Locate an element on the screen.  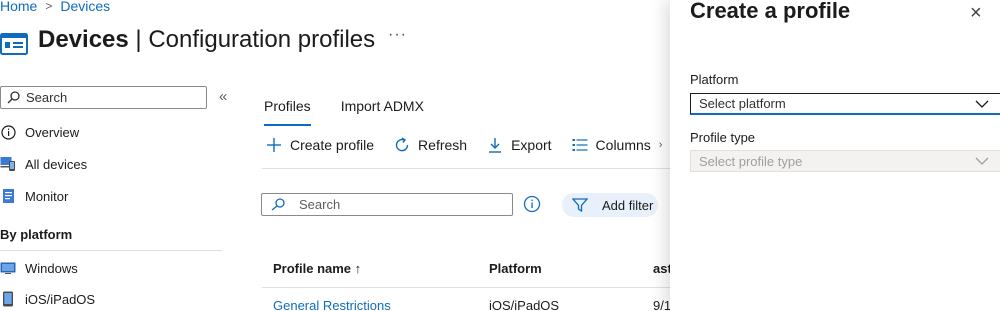
columns-list-icon is located at coordinates (580, 145).